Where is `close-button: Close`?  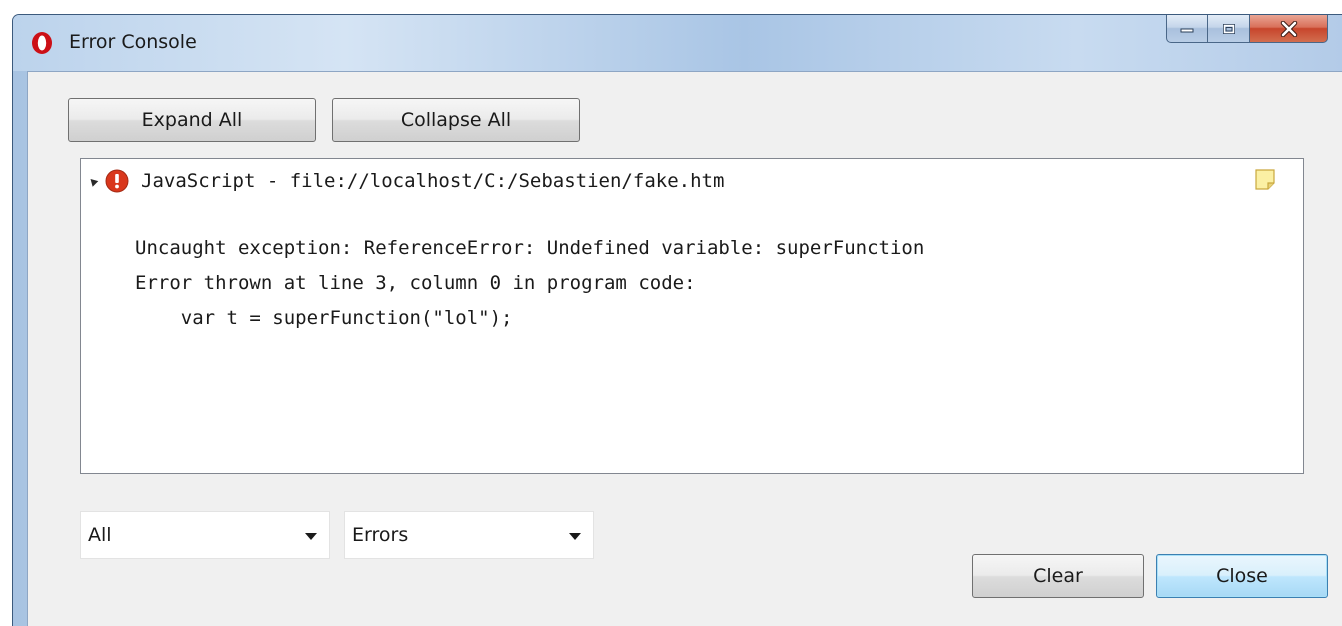
close-button: Close is located at coordinates (1242, 576).